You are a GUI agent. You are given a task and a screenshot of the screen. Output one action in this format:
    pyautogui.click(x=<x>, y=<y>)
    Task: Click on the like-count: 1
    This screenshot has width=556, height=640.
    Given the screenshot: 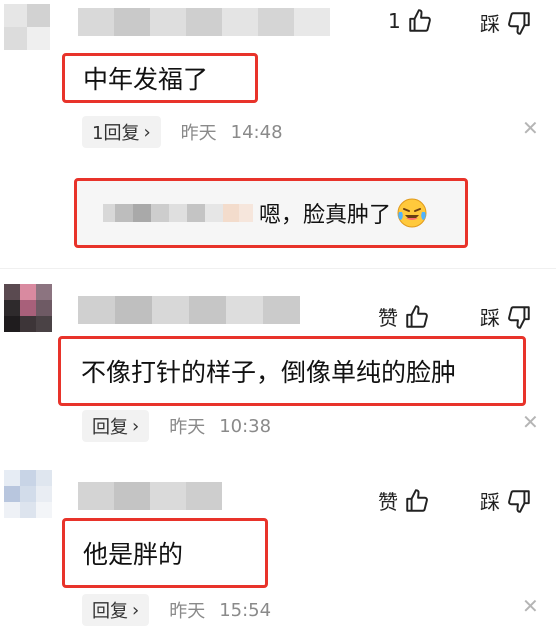 What is the action you would take?
    pyautogui.click(x=394, y=21)
    